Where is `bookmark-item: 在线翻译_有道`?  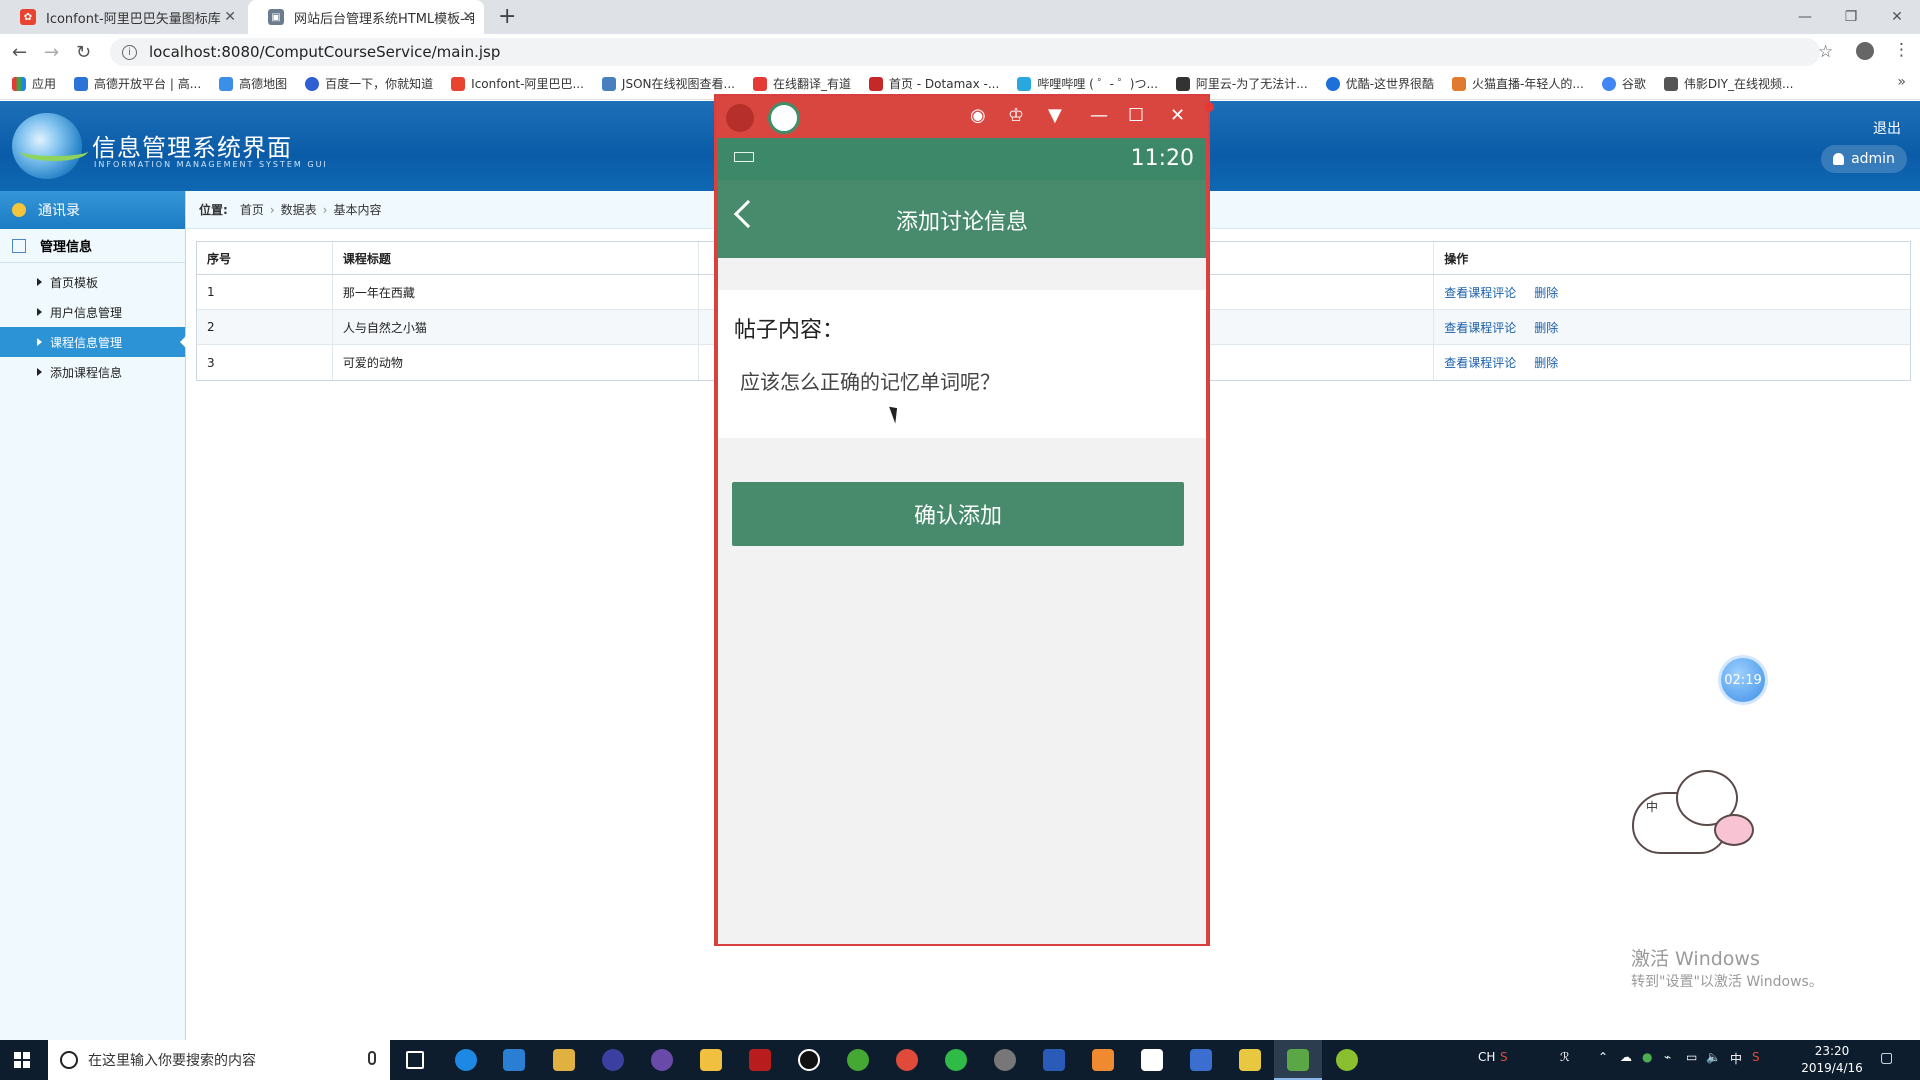
bookmark-item: 在线翻译_有道 is located at coordinates (801, 83).